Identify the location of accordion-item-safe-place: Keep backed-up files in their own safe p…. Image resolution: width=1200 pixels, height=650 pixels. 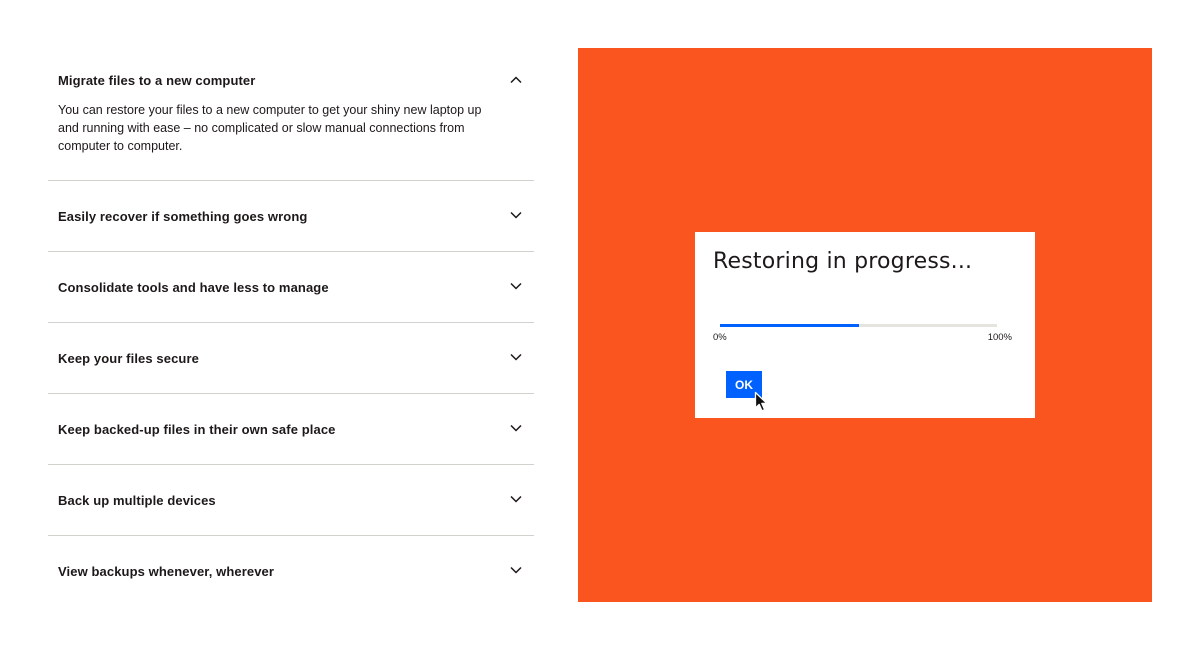
(291, 429).